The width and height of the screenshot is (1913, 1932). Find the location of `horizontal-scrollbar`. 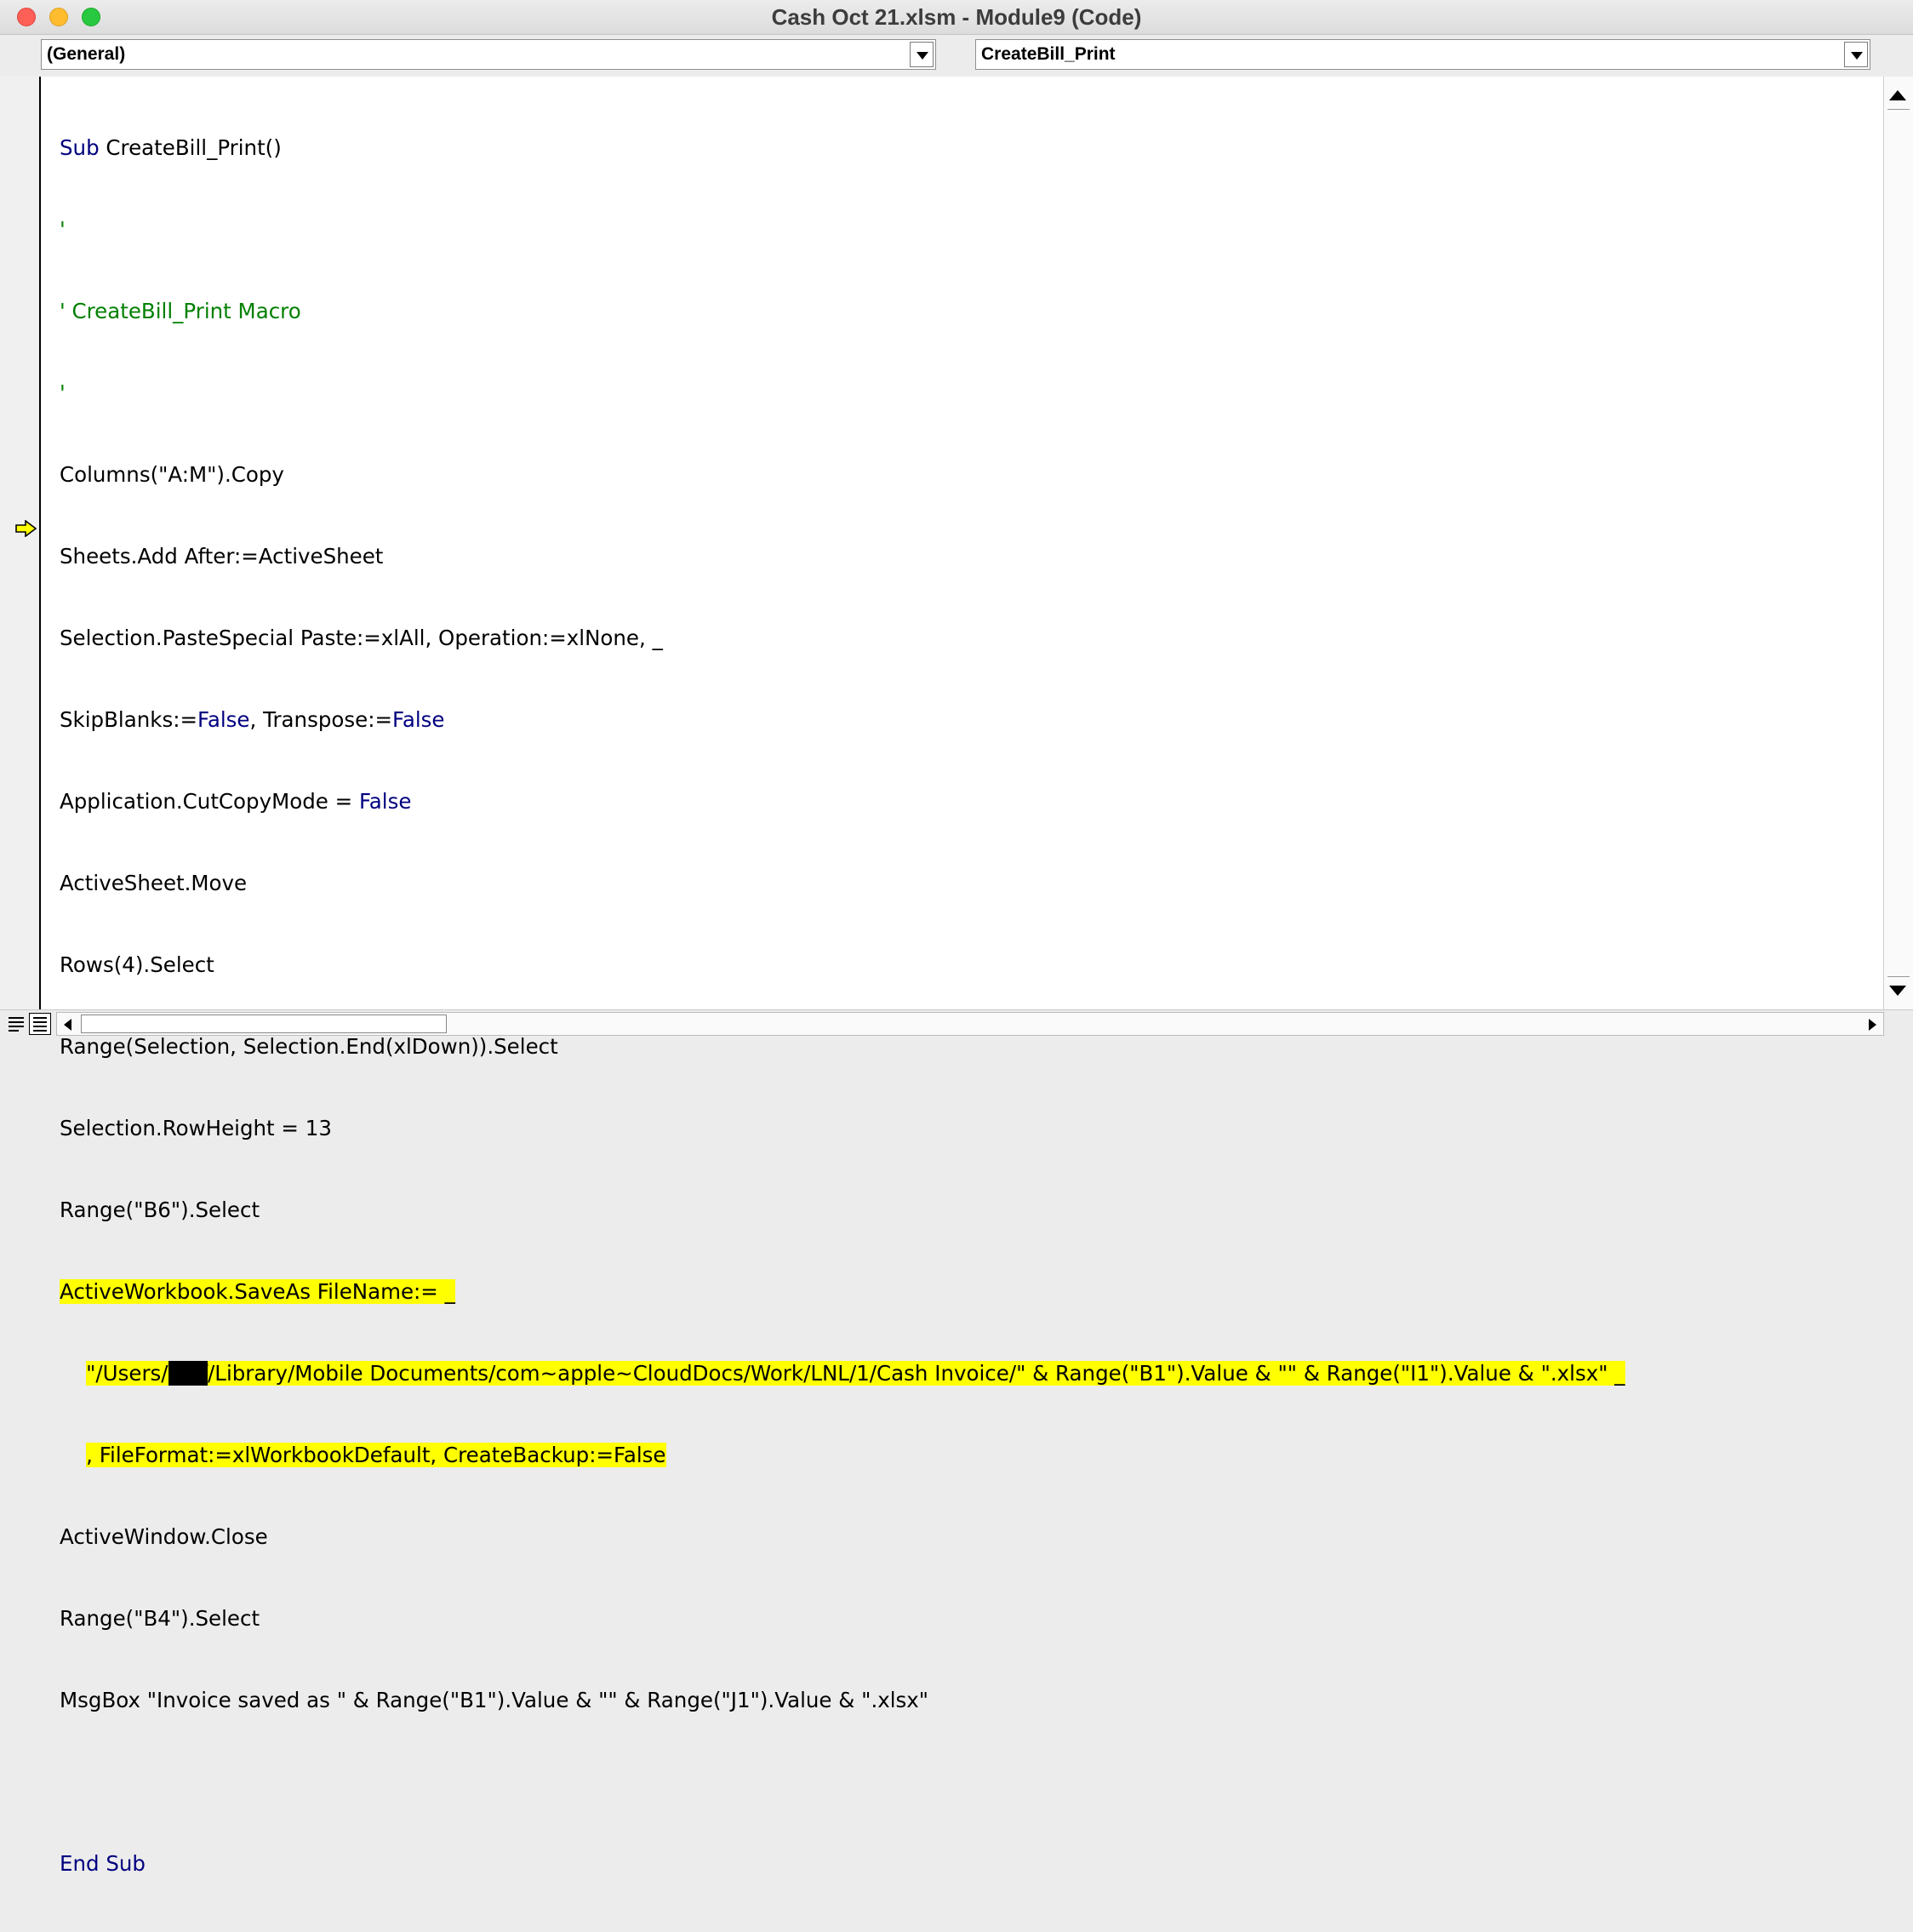

horizontal-scrollbar is located at coordinates (970, 1024).